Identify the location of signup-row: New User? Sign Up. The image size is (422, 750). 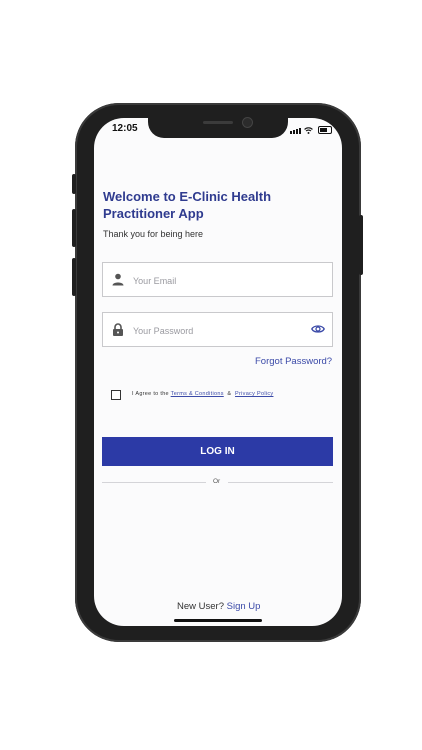
(218, 606).